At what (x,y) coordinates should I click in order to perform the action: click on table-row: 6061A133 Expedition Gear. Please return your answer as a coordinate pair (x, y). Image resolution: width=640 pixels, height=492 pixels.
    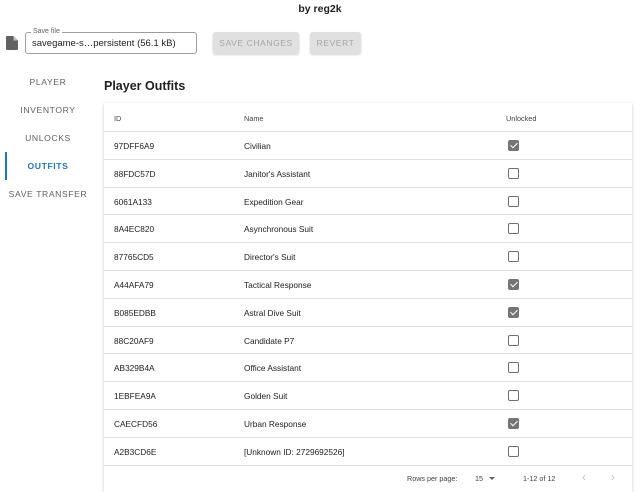
    Looking at the image, I should click on (368, 202).